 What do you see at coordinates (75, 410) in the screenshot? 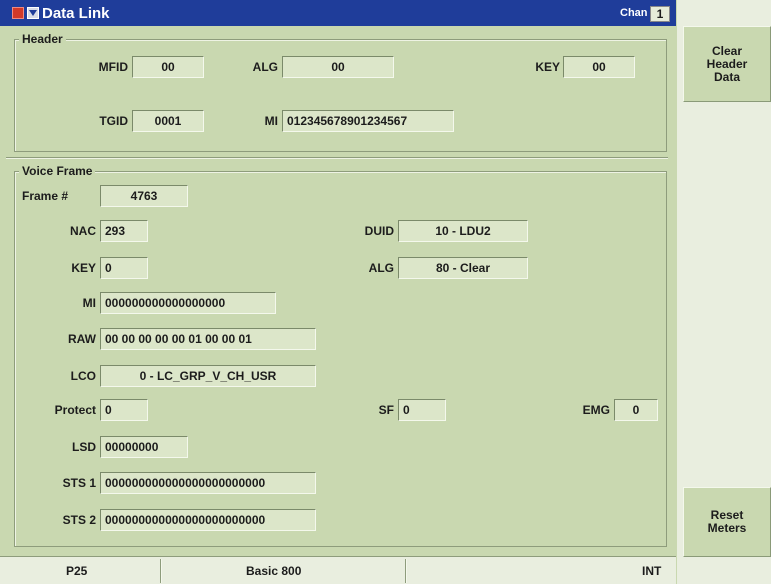
I see `protect-label: Protect` at bounding box center [75, 410].